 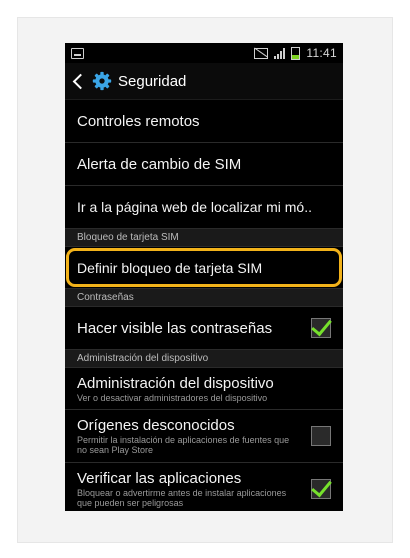 What do you see at coordinates (204, 238) in the screenshot?
I see `section-header-sim-lock: Bloqueo de tarjeta SIM` at bounding box center [204, 238].